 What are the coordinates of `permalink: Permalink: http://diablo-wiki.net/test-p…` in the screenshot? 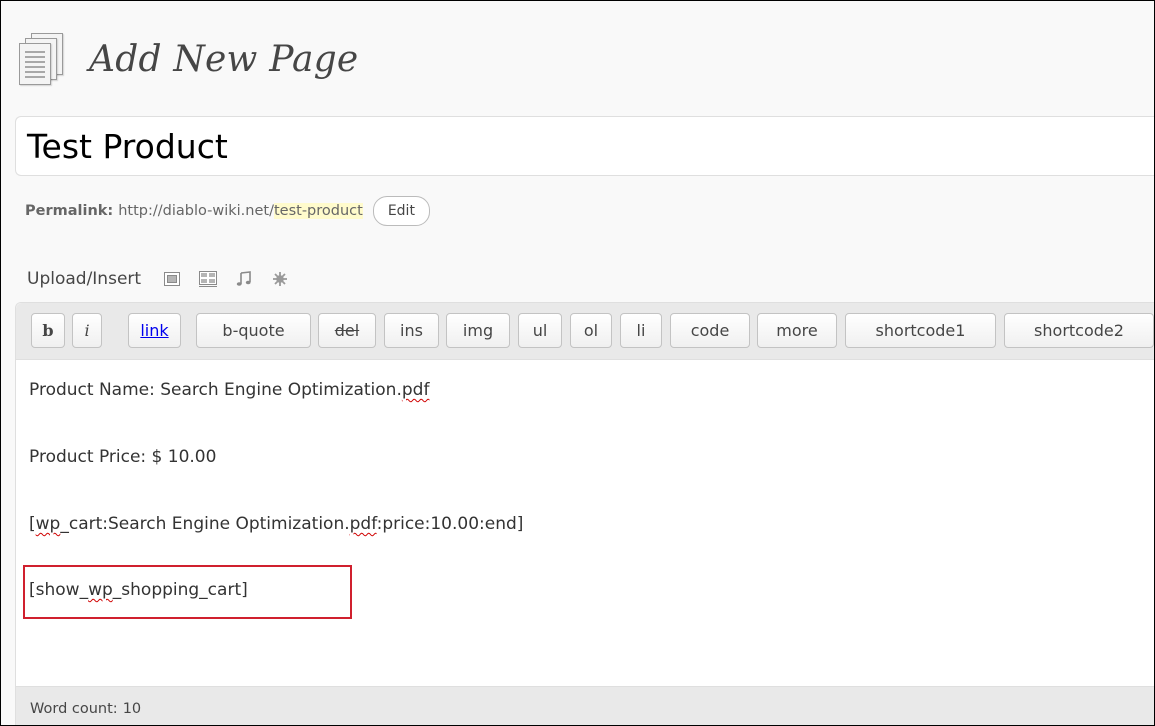 It's located at (227, 211).